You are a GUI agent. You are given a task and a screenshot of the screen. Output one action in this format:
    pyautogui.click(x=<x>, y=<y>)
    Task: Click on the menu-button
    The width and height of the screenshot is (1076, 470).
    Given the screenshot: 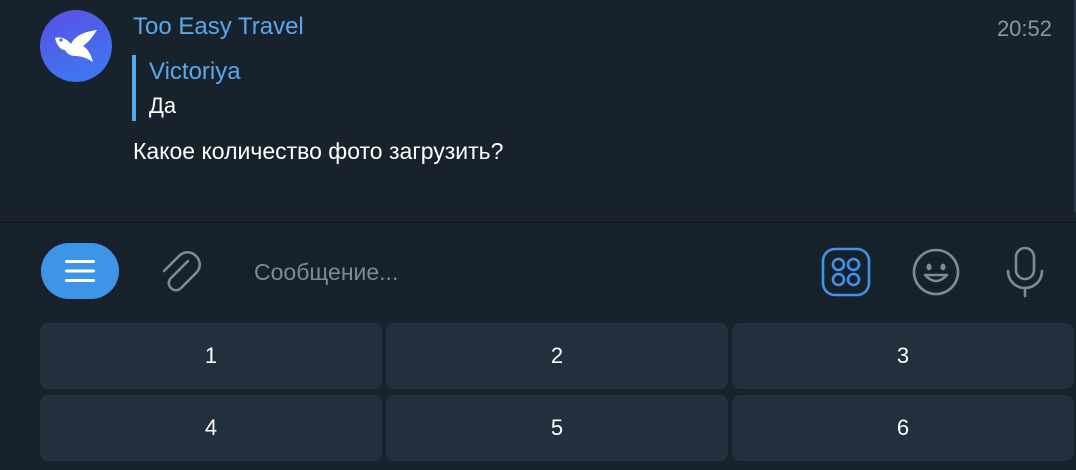 What is the action you would take?
    pyautogui.click(x=80, y=271)
    